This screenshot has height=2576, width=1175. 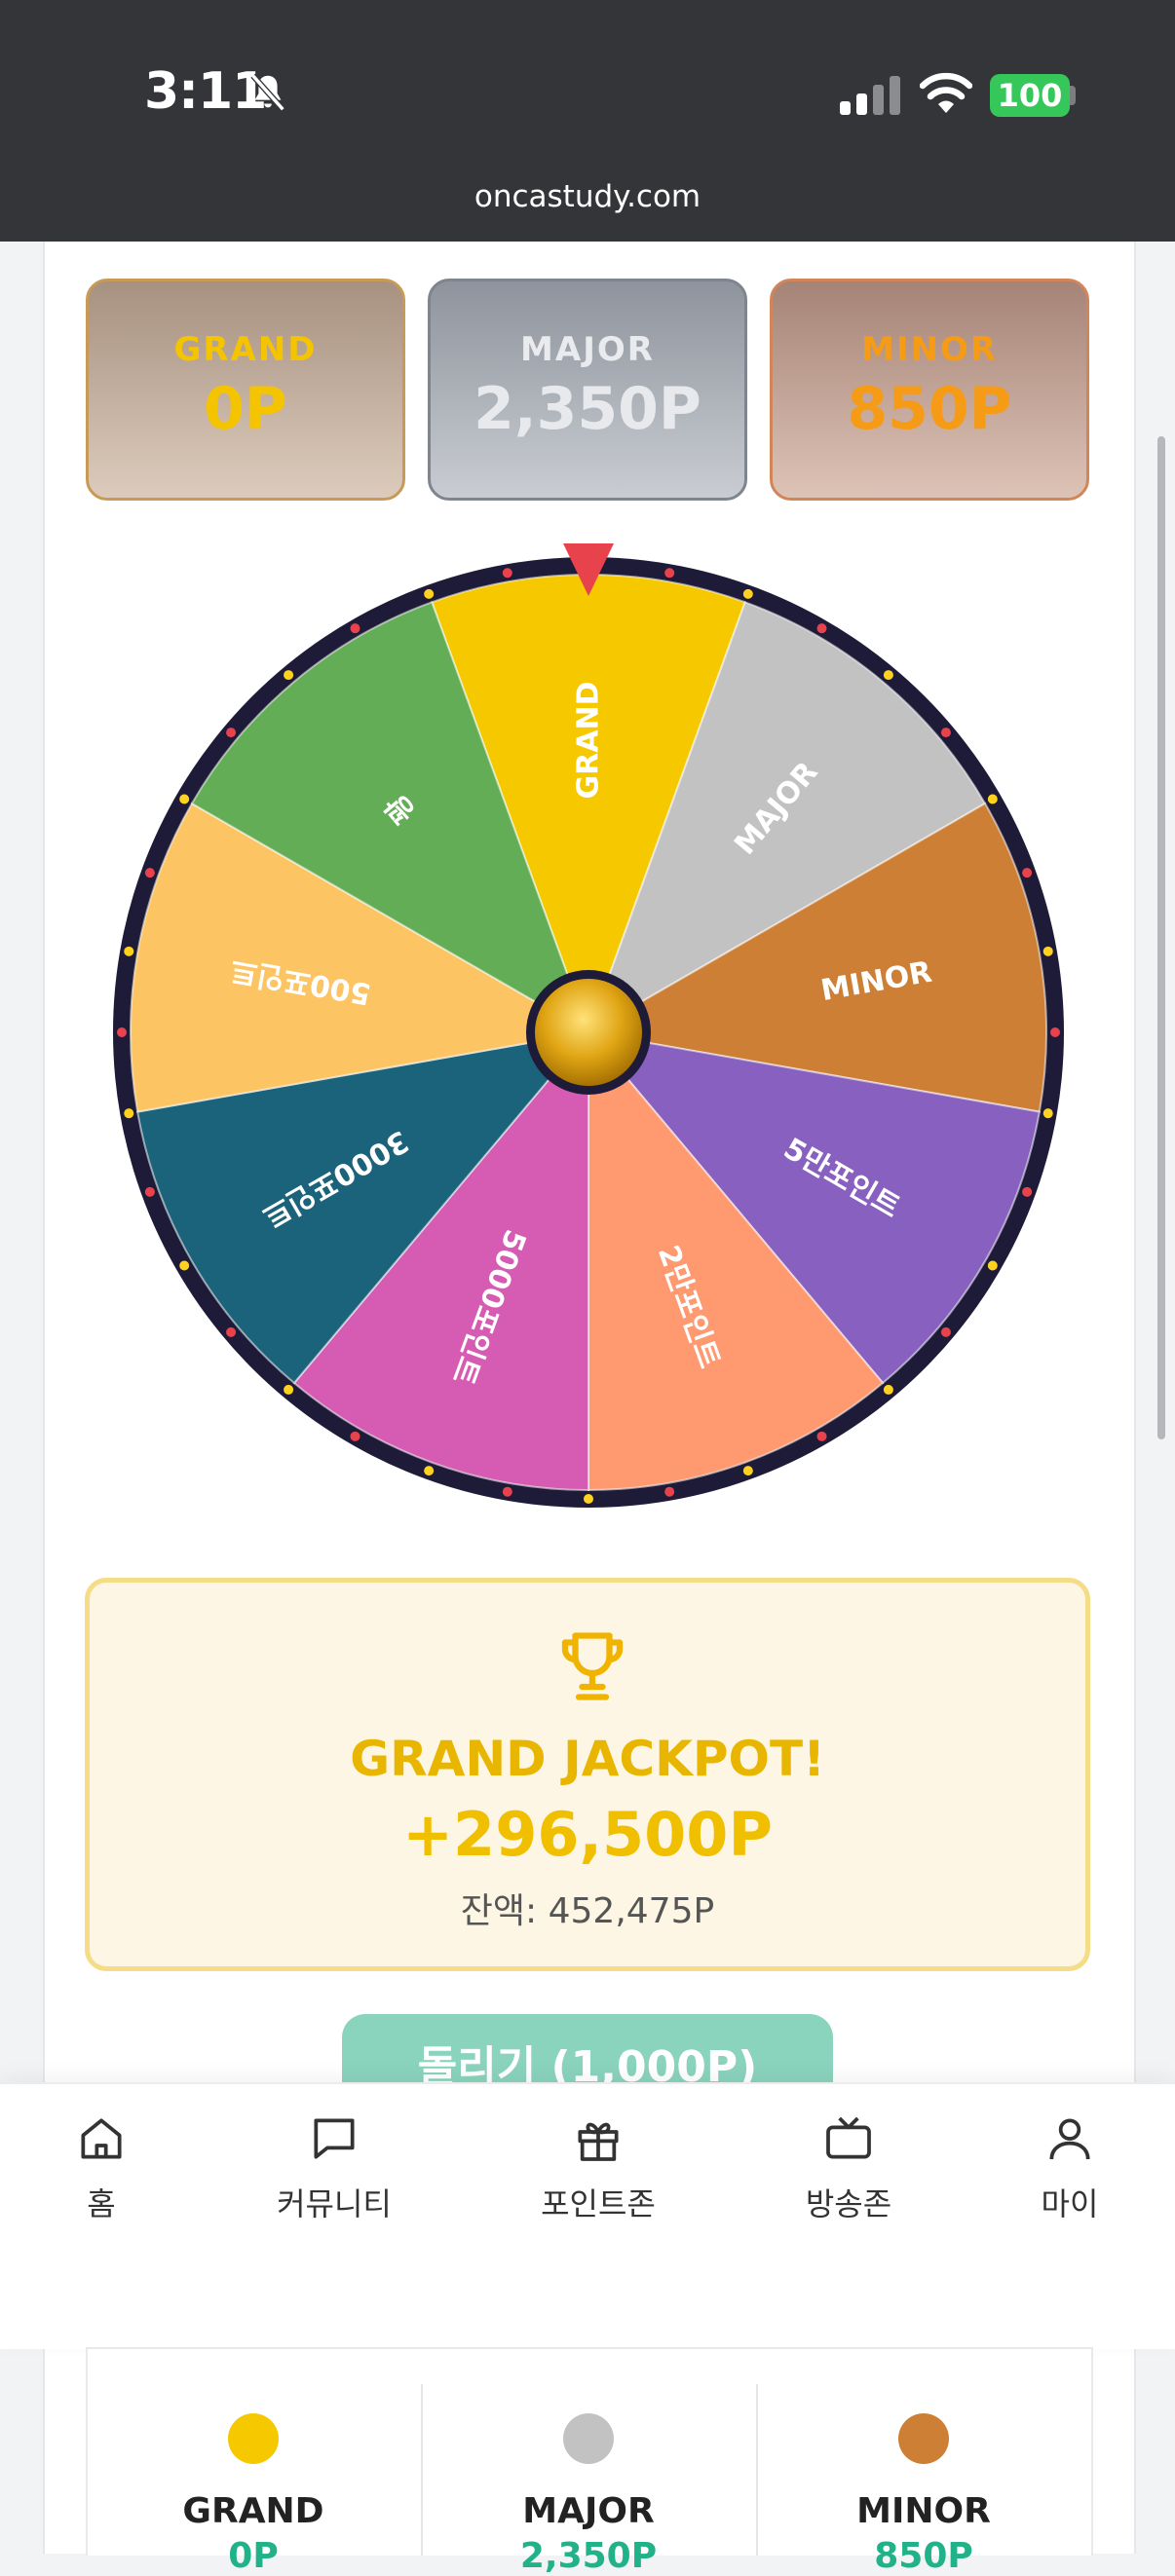 I want to click on battery-indicator: 100, so click(x=1030, y=95).